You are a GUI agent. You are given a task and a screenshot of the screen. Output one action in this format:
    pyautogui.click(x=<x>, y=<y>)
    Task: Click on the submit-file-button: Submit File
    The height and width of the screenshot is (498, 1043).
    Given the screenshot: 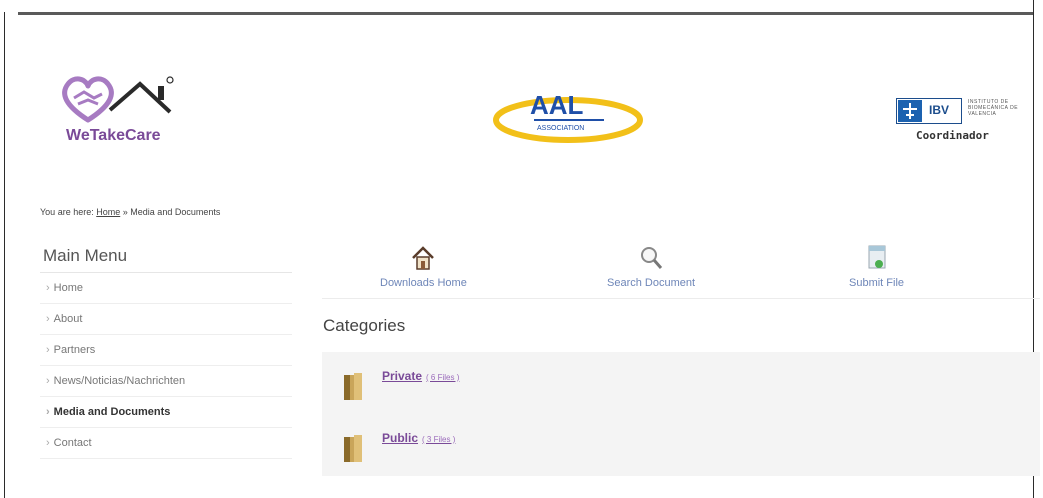 What is the action you would take?
    pyautogui.click(x=876, y=266)
    